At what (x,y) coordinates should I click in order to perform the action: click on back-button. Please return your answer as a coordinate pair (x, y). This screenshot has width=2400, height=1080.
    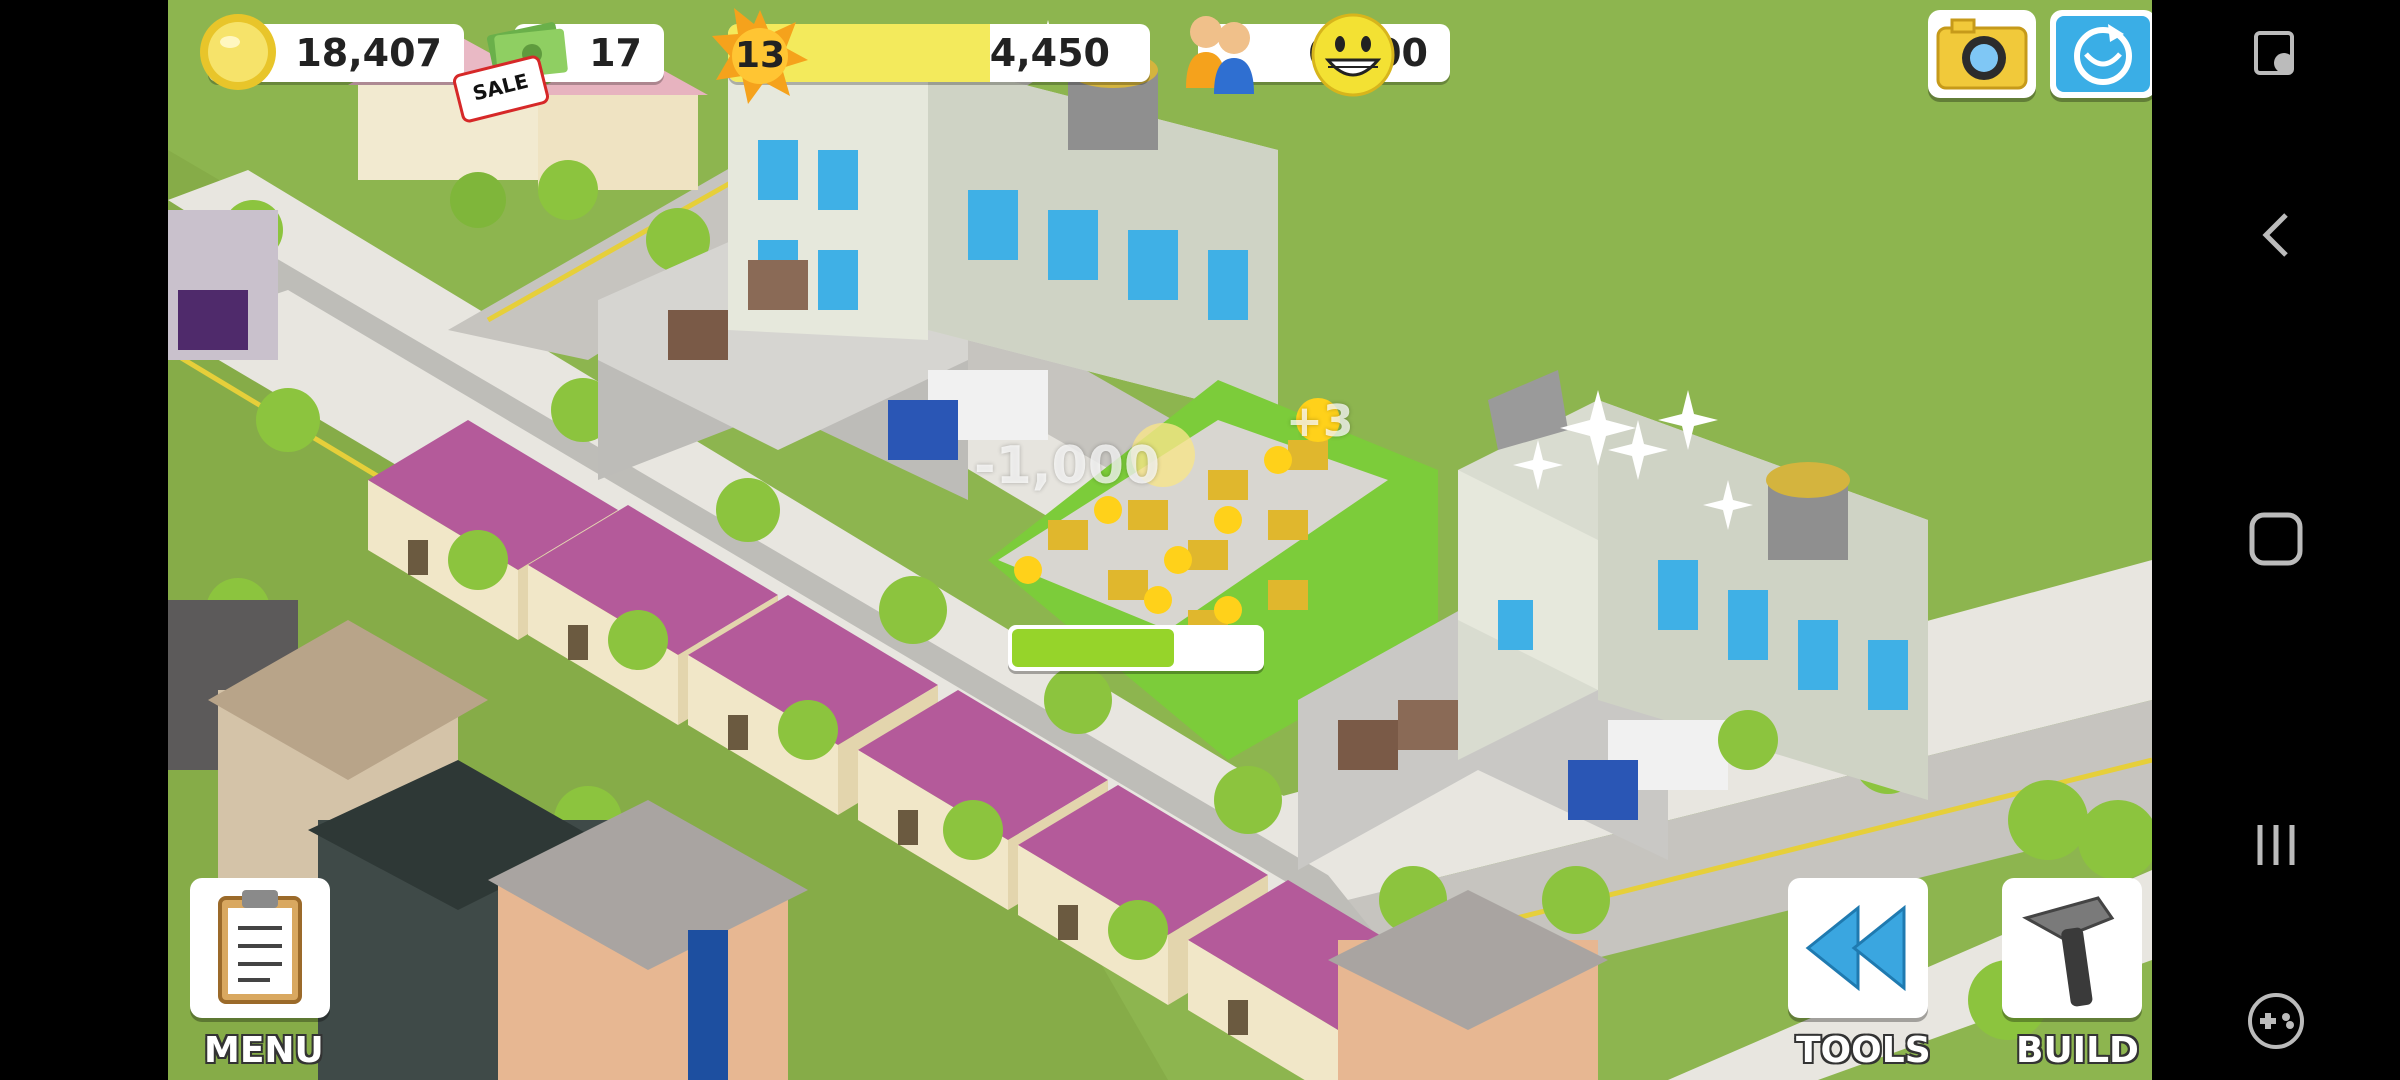
    Looking at the image, I should click on (2276, 235).